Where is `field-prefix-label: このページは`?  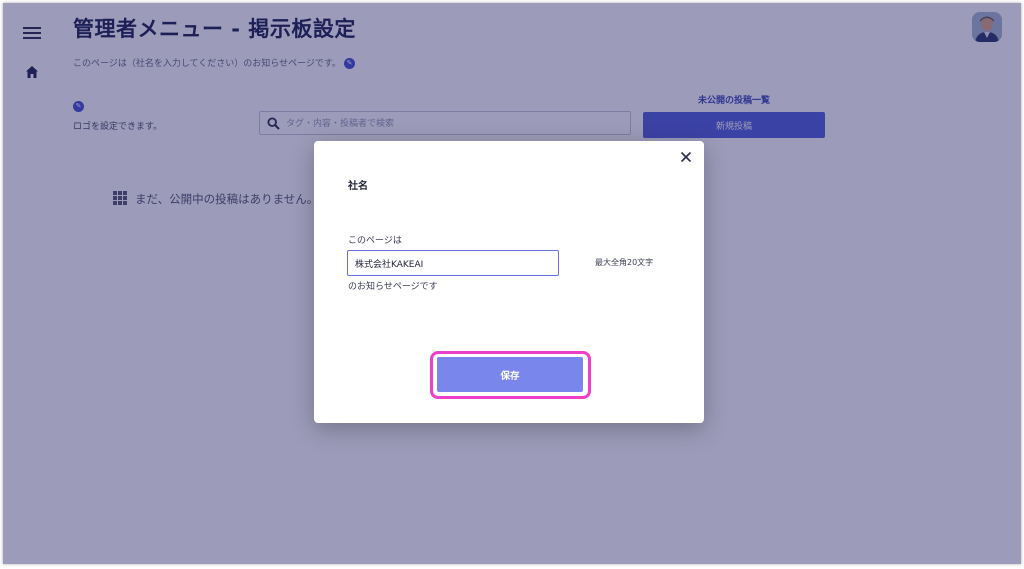
field-prefix-label: このページは is located at coordinates (375, 241).